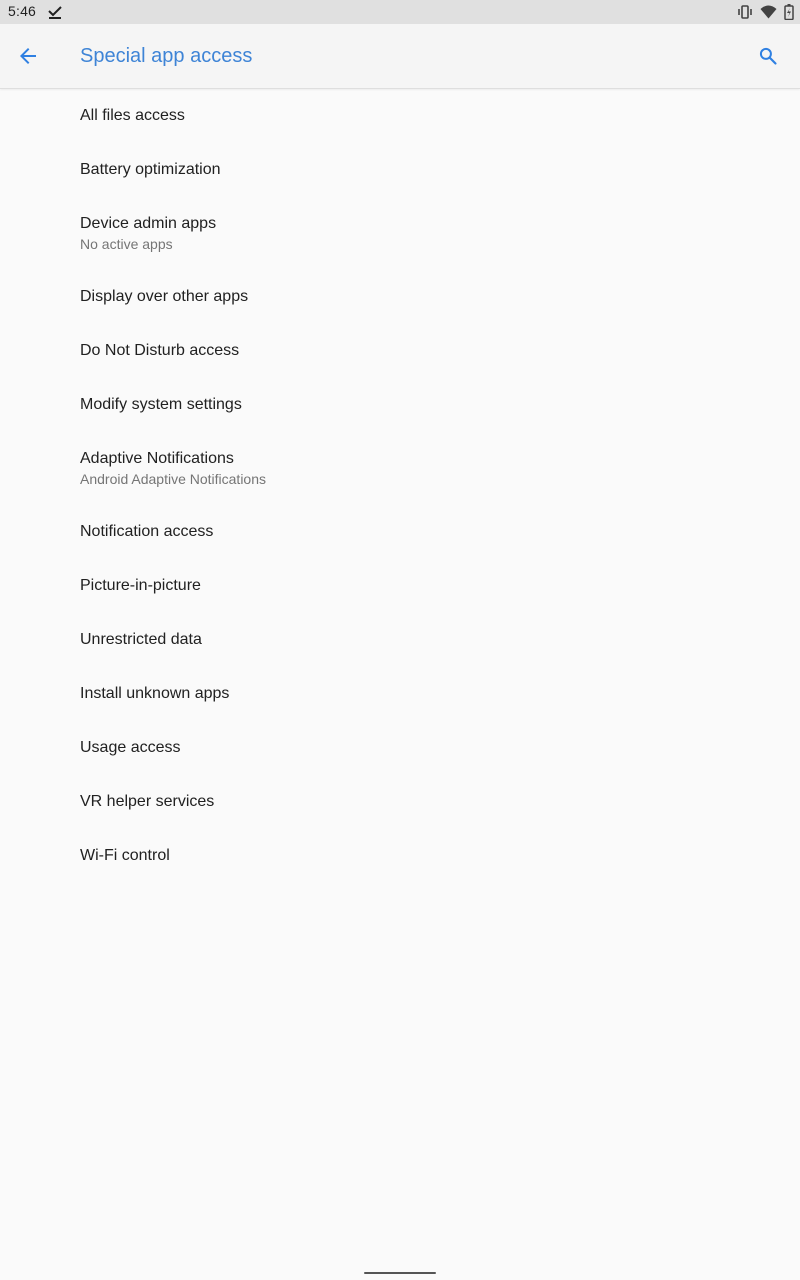 The height and width of the screenshot is (1280, 800). What do you see at coordinates (173, 479) in the screenshot?
I see `list-item-summary: Android Adaptive Notifications` at bounding box center [173, 479].